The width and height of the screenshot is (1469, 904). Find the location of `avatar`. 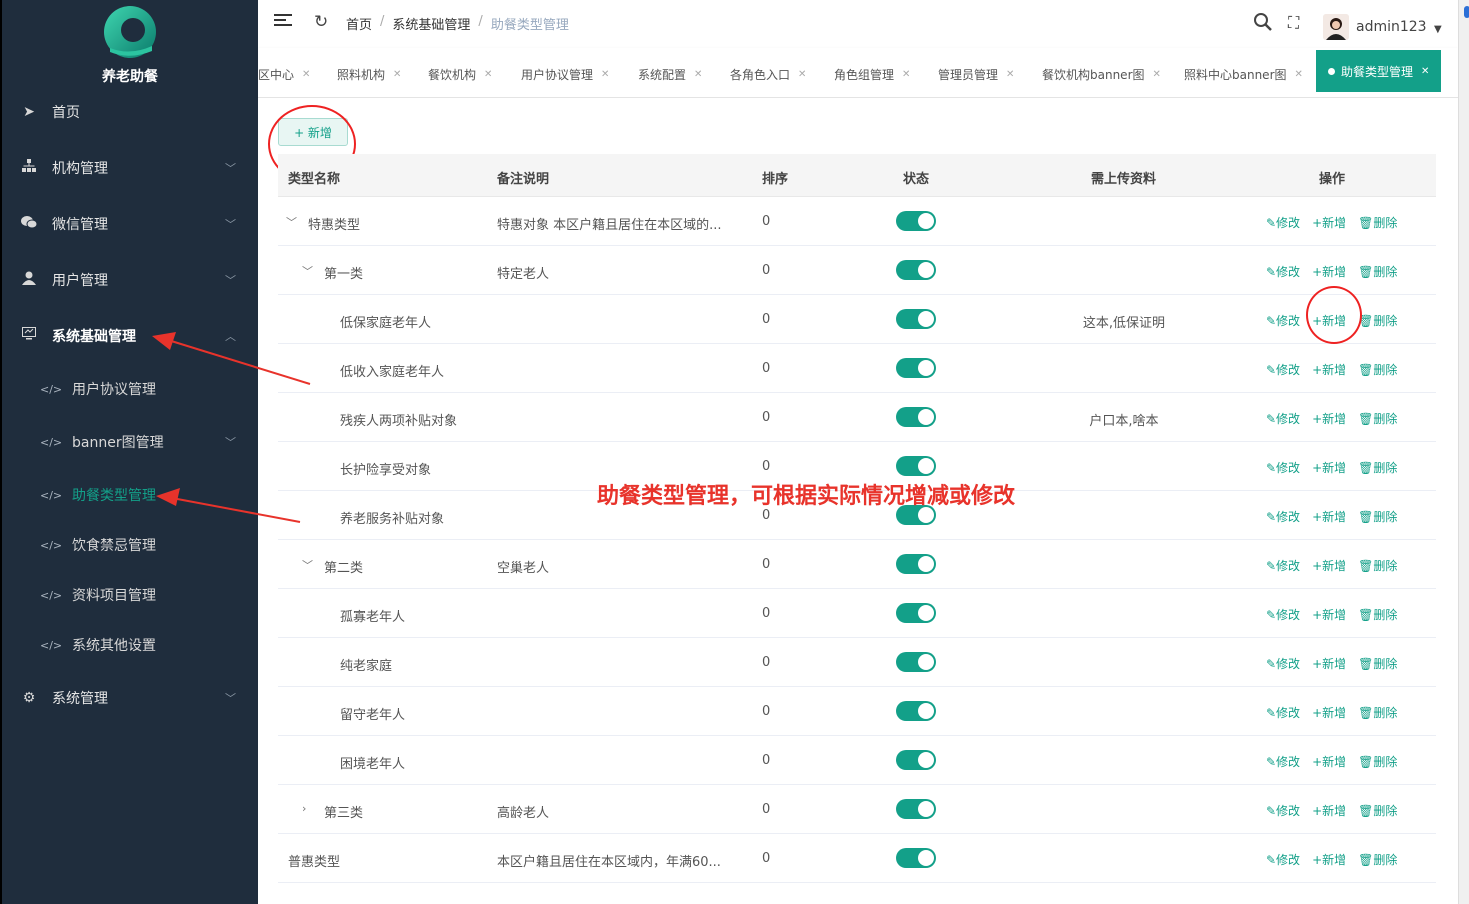

avatar is located at coordinates (1336, 27).